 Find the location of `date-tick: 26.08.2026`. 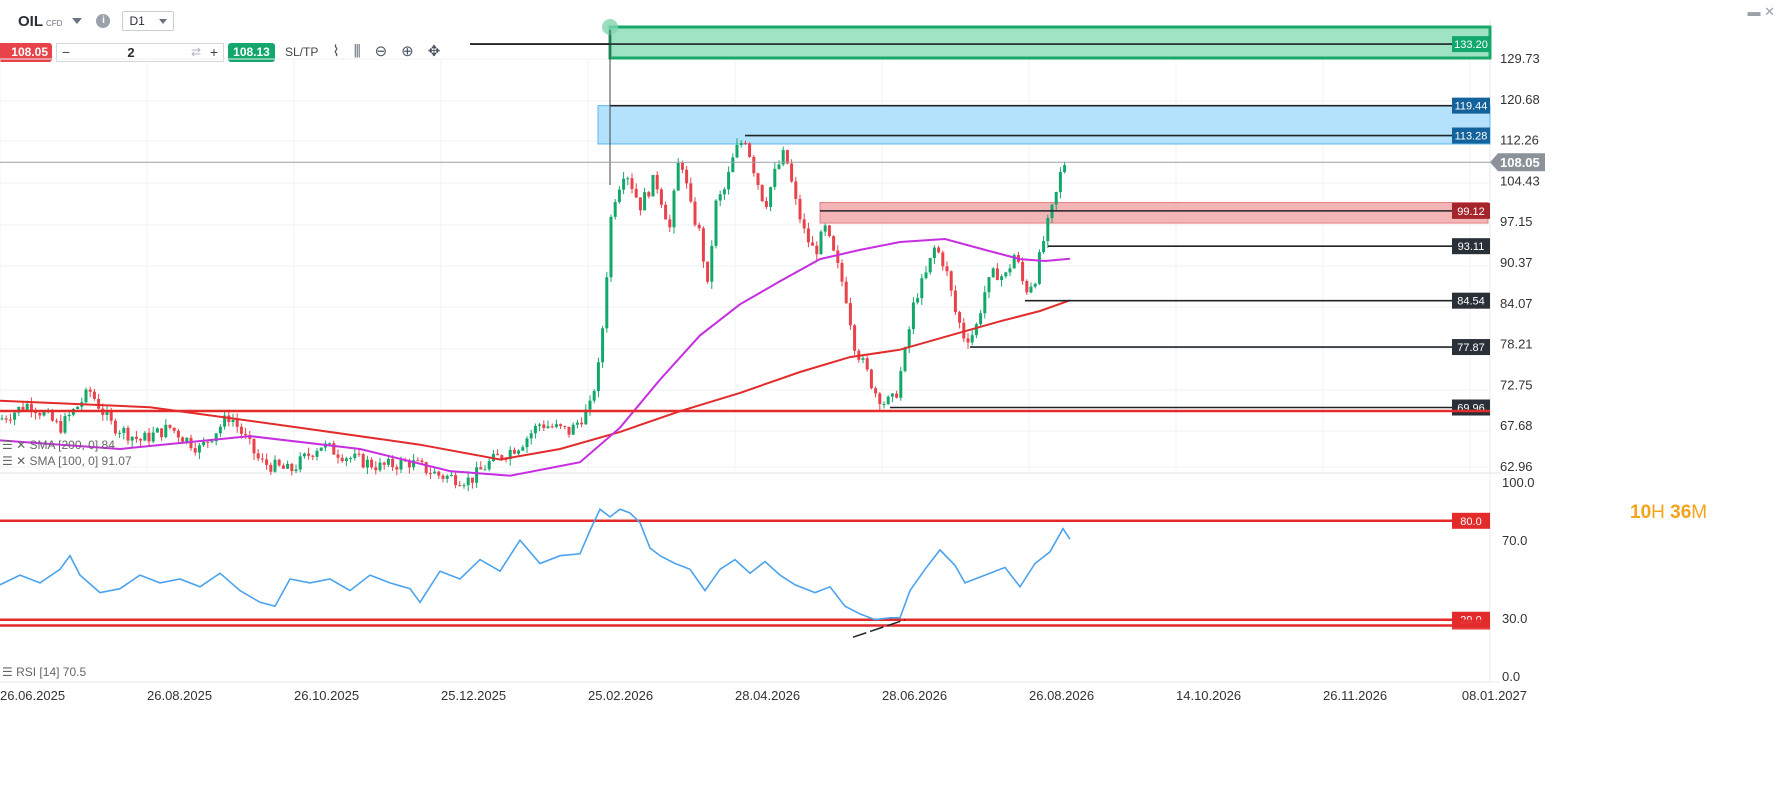

date-tick: 26.08.2026 is located at coordinates (1061, 695).